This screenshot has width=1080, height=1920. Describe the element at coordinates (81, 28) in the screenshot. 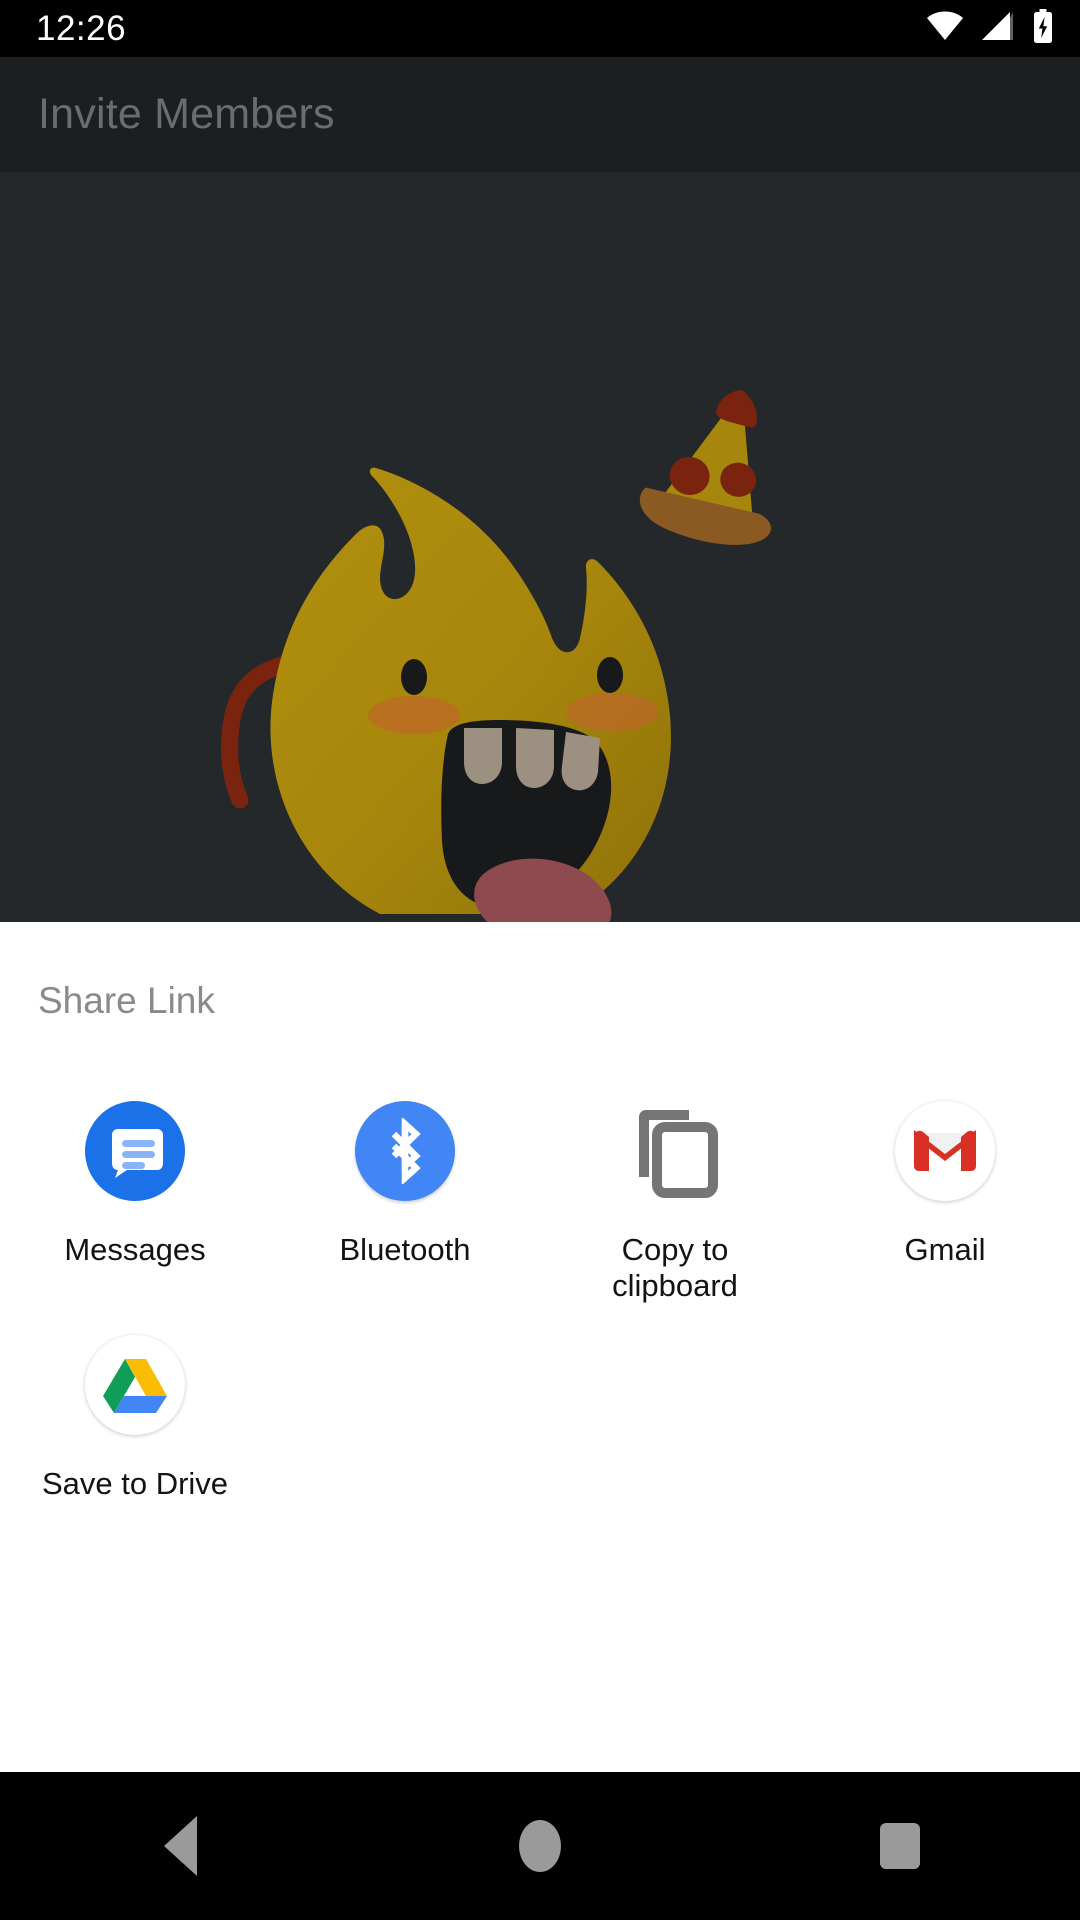

I see `status-bar-clock: 12:26` at that location.